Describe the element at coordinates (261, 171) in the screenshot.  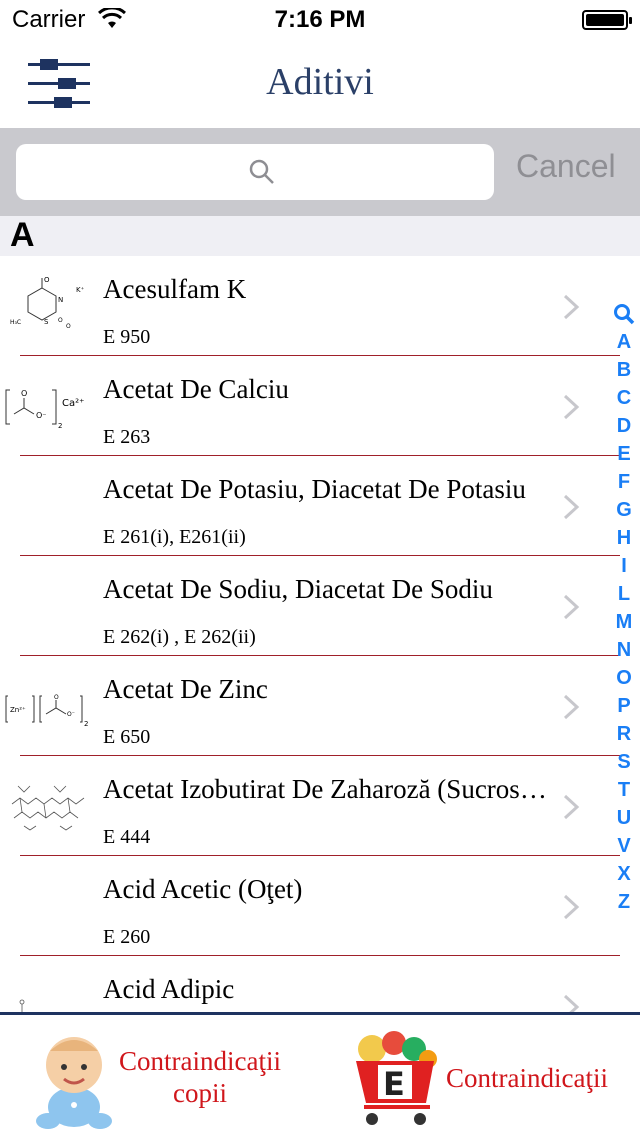
I see `search-icon` at that location.